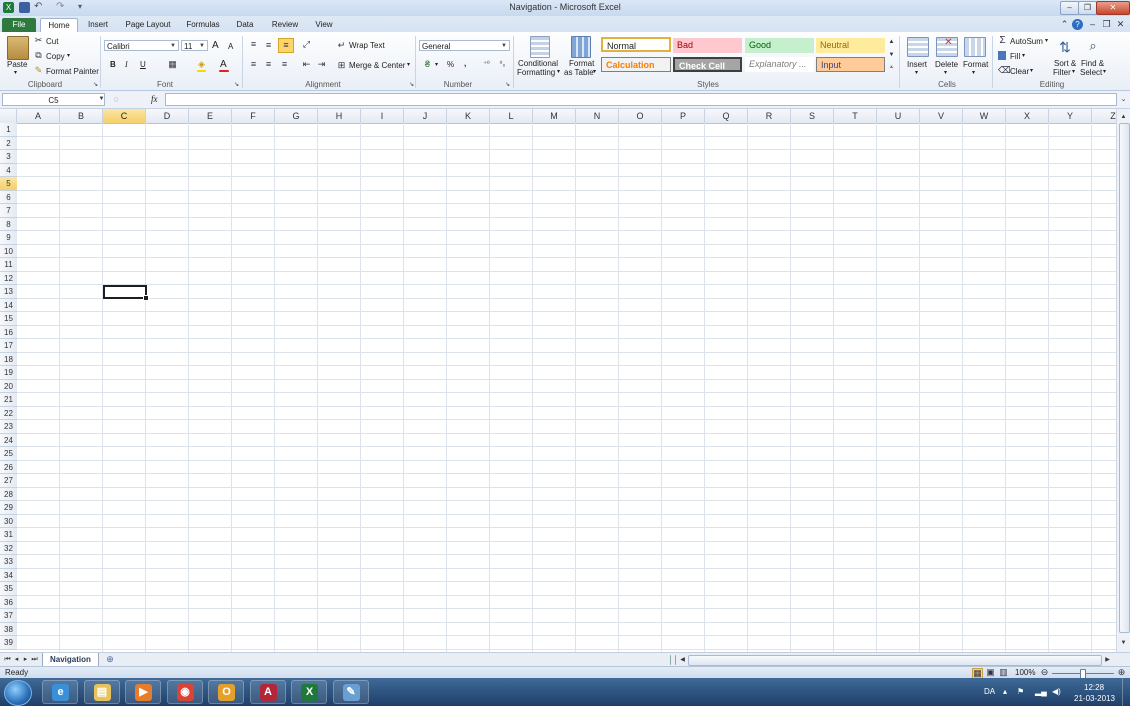 The height and width of the screenshot is (706, 1130). Describe the element at coordinates (1104, 71) in the screenshot. I see `find-select-dropdown-icon: ▾` at that location.